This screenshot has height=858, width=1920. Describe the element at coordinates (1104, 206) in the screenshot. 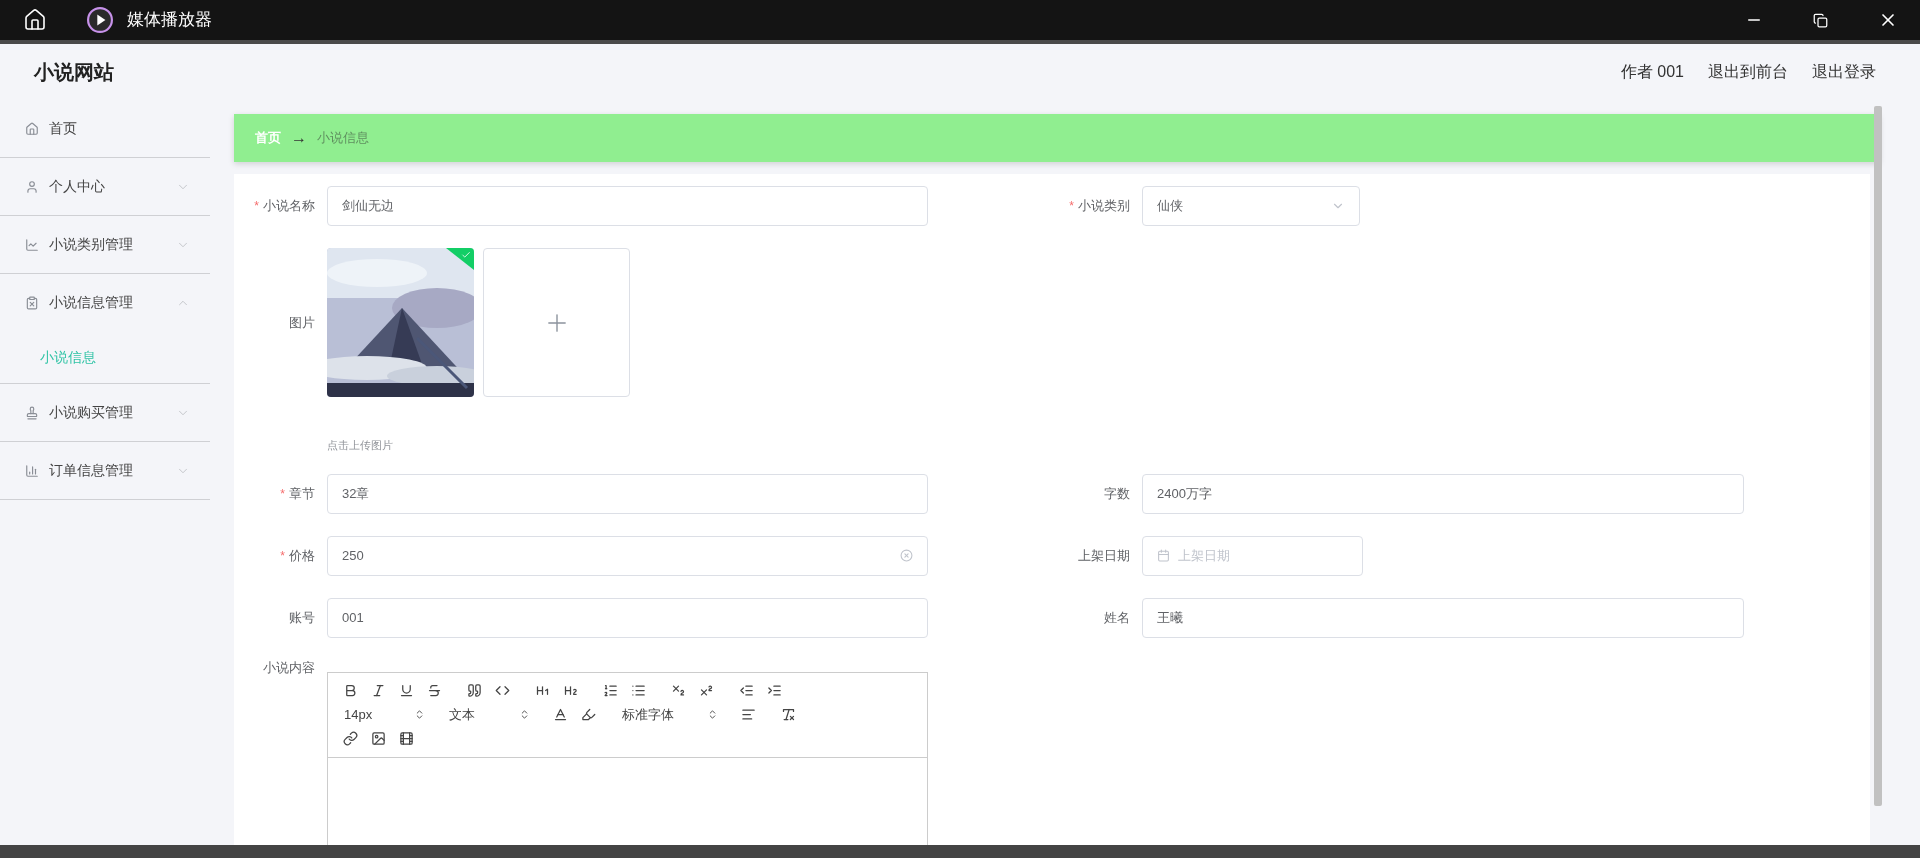

I see `field-label: 小说类别` at that location.